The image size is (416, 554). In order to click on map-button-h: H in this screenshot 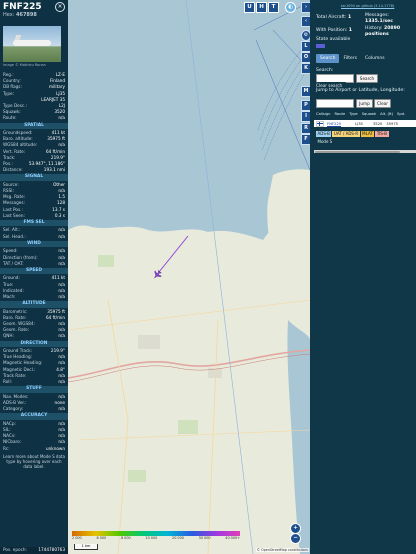, I will do `click(261, 7)`.